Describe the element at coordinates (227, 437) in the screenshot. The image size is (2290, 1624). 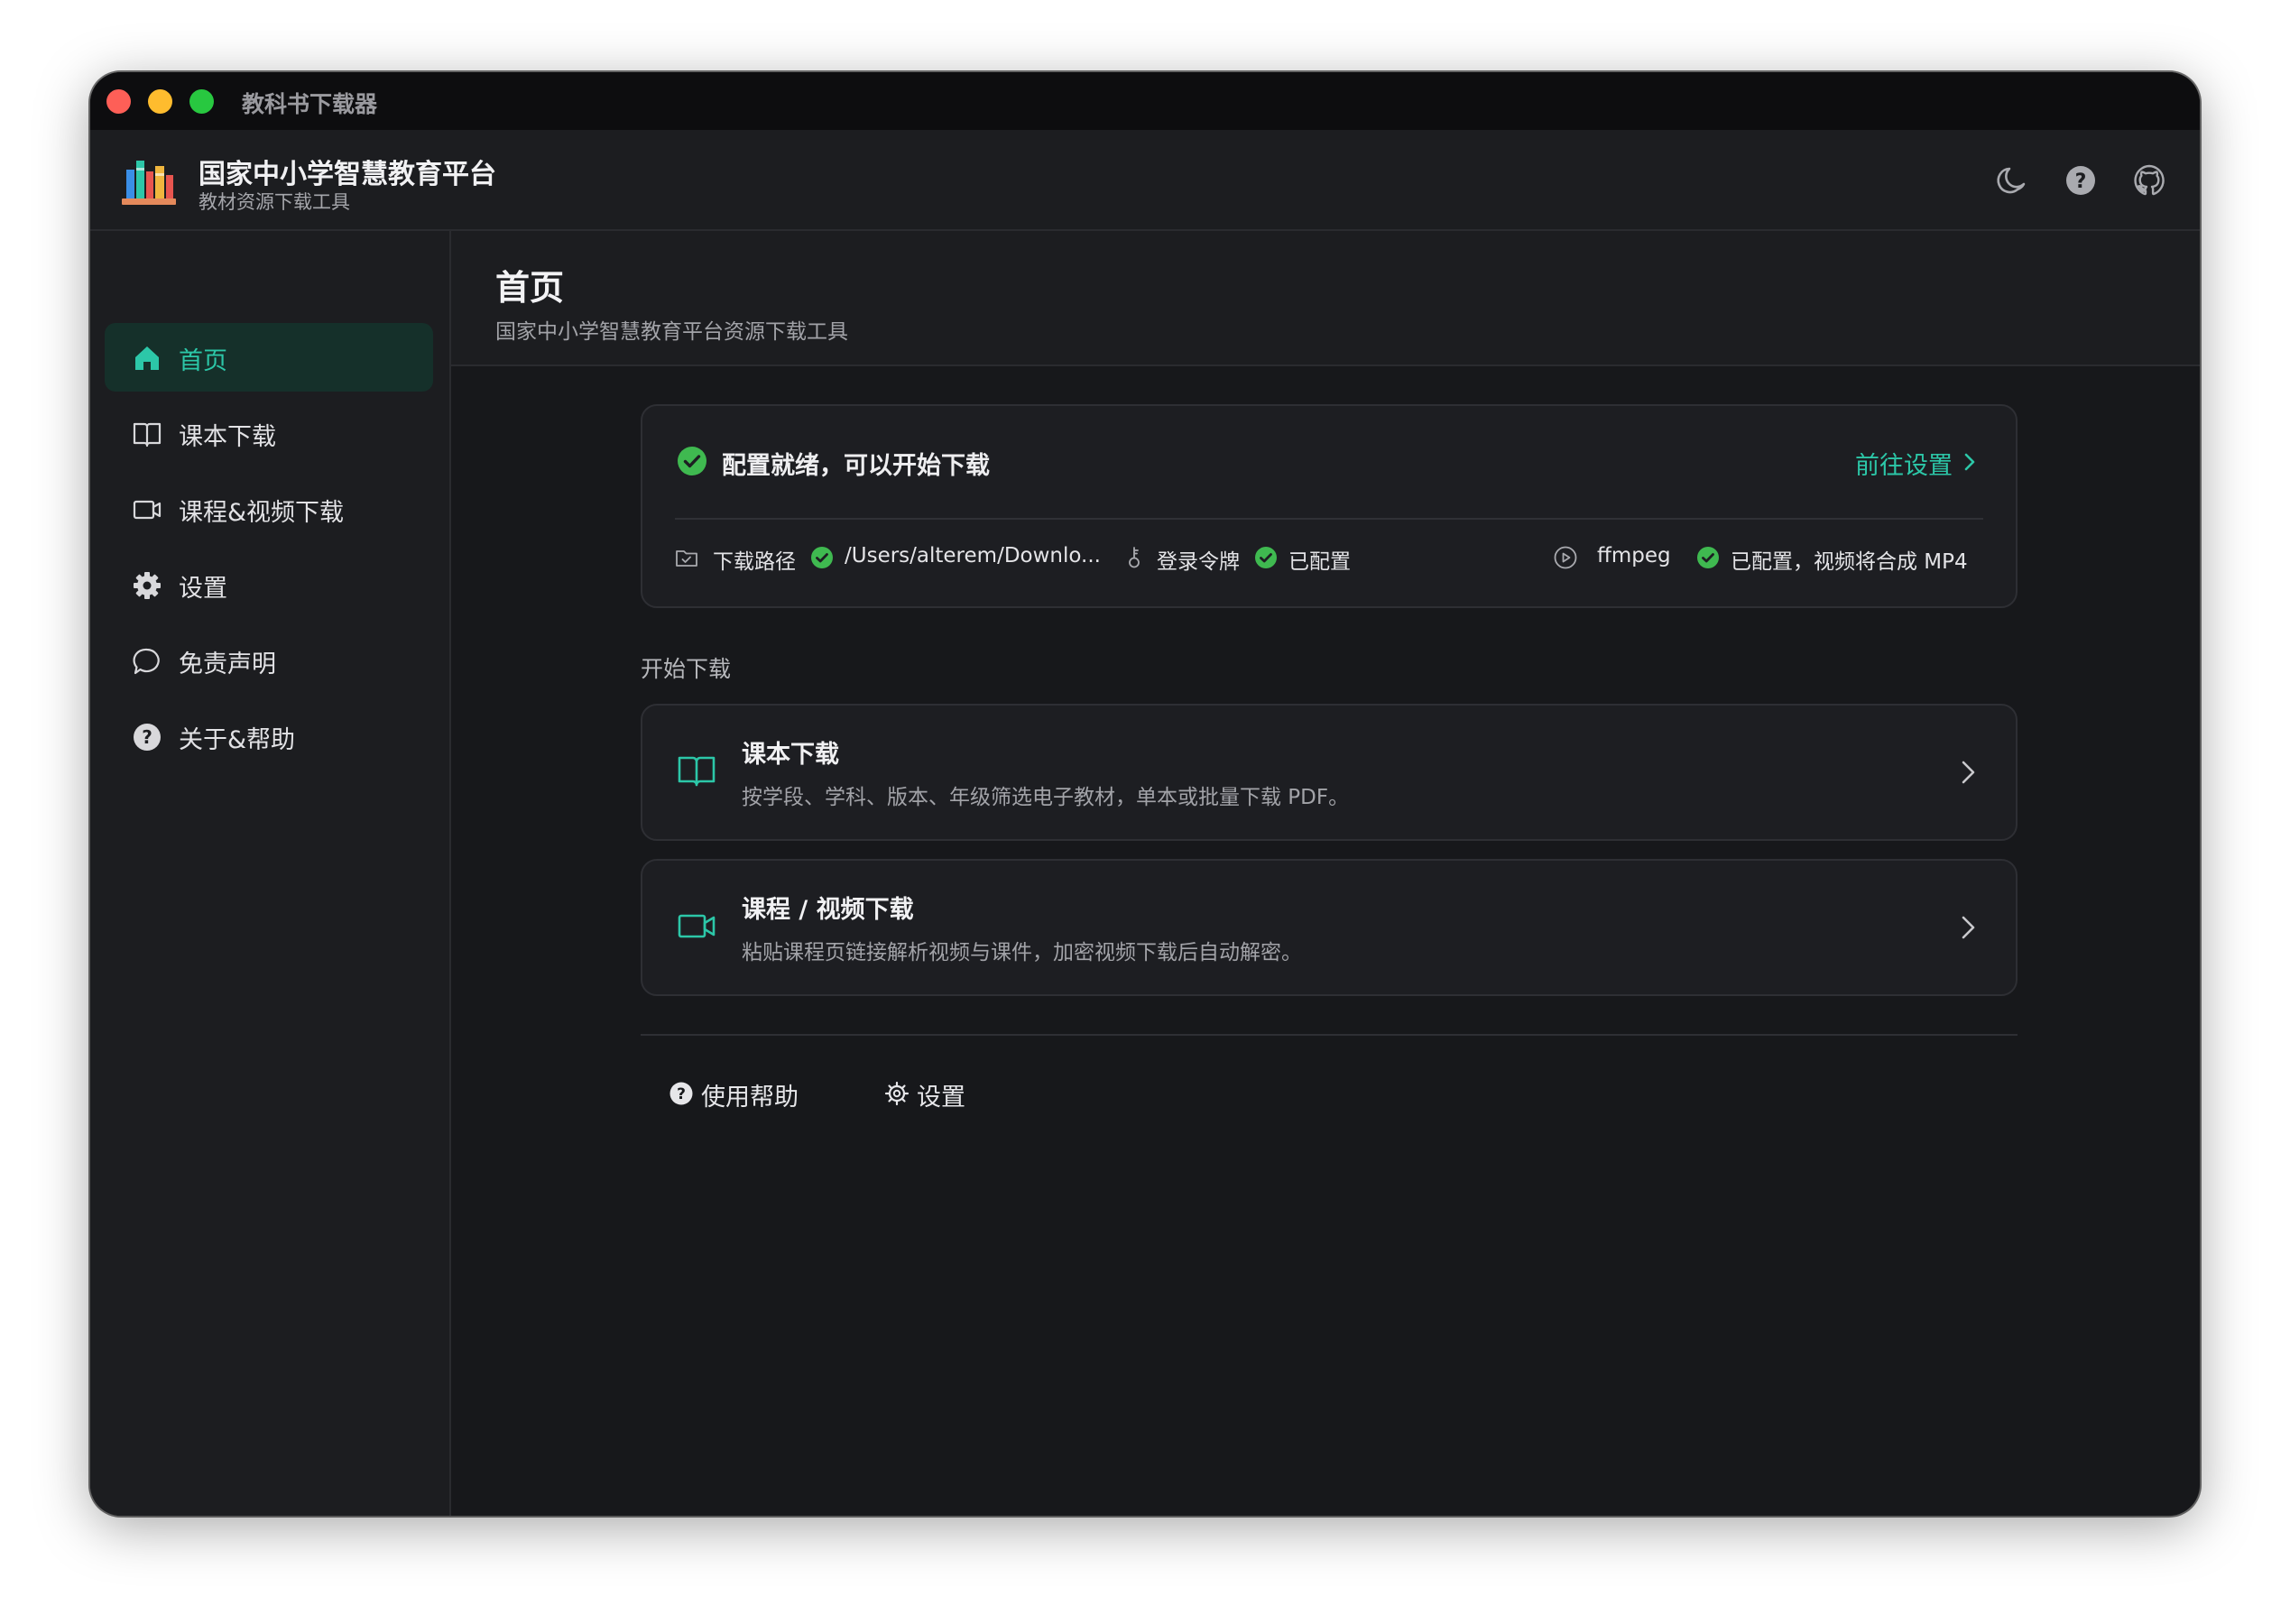
I see `sidebar-item-label: 课本下载` at that location.